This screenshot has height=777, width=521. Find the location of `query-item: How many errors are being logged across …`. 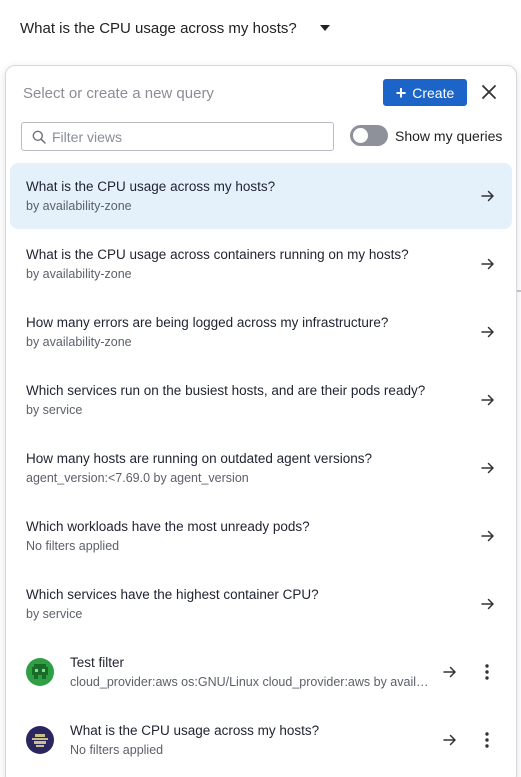

query-item: How many errors are being logged across … is located at coordinates (261, 332).